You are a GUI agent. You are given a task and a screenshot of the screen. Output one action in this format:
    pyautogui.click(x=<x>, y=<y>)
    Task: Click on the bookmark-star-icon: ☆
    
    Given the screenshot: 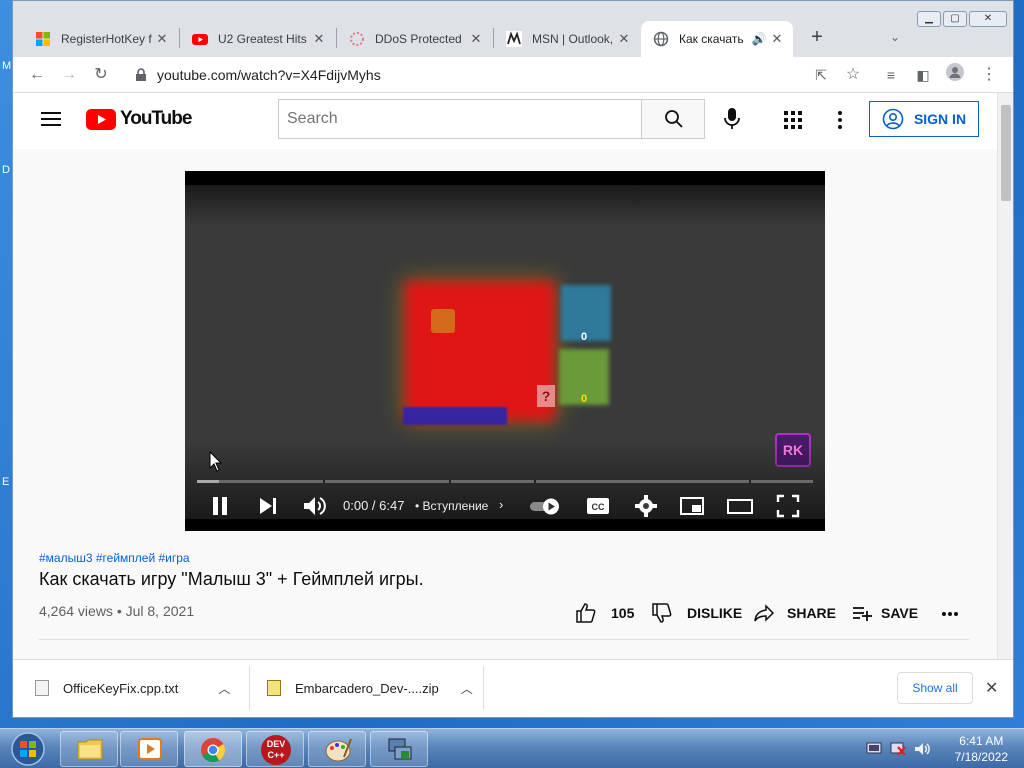 What is the action you would take?
    pyautogui.click(x=853, y=75)
    